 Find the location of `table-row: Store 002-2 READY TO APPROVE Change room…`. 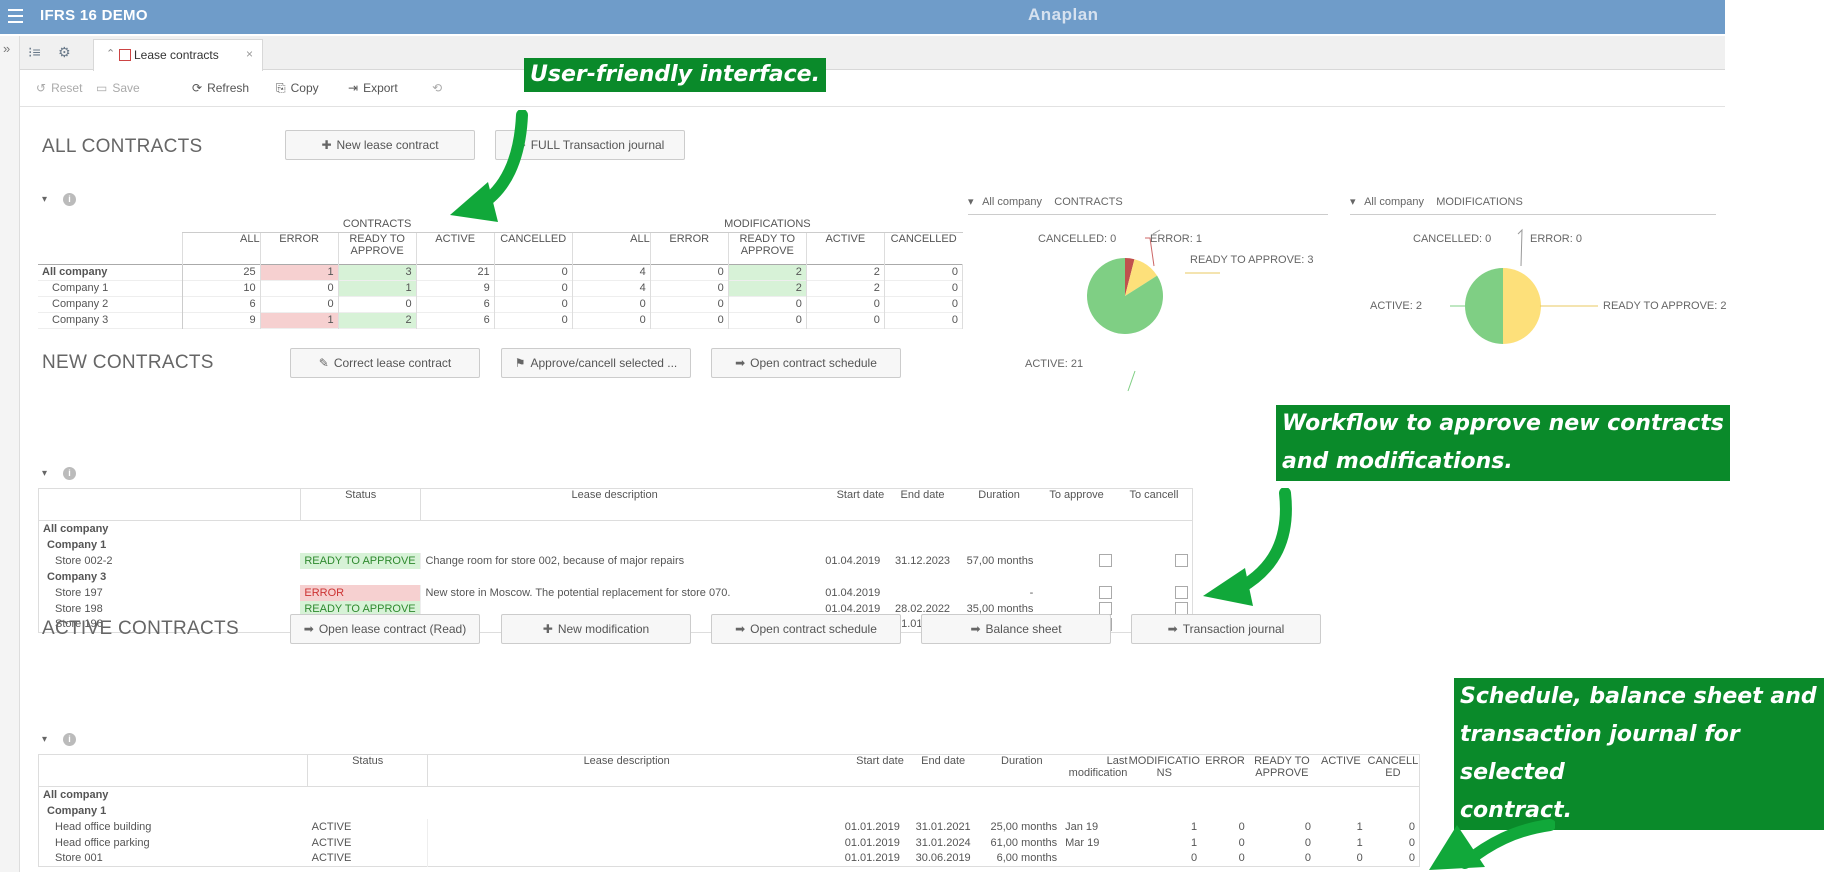

table-row: Store 002-2 READY TO APPROVE Change room… is located at coordinates (616, 560).